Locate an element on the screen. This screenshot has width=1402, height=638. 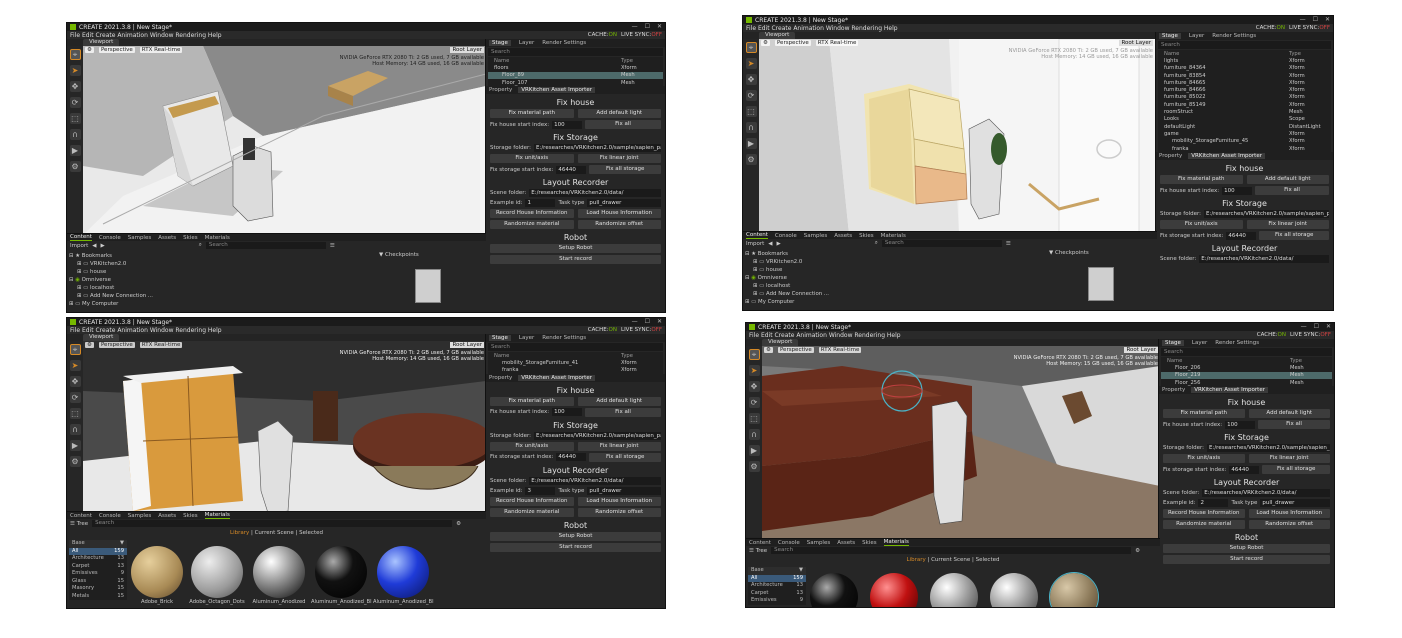
stage-row: Floor_206 Mesh is located at coordinates (1246, 367).